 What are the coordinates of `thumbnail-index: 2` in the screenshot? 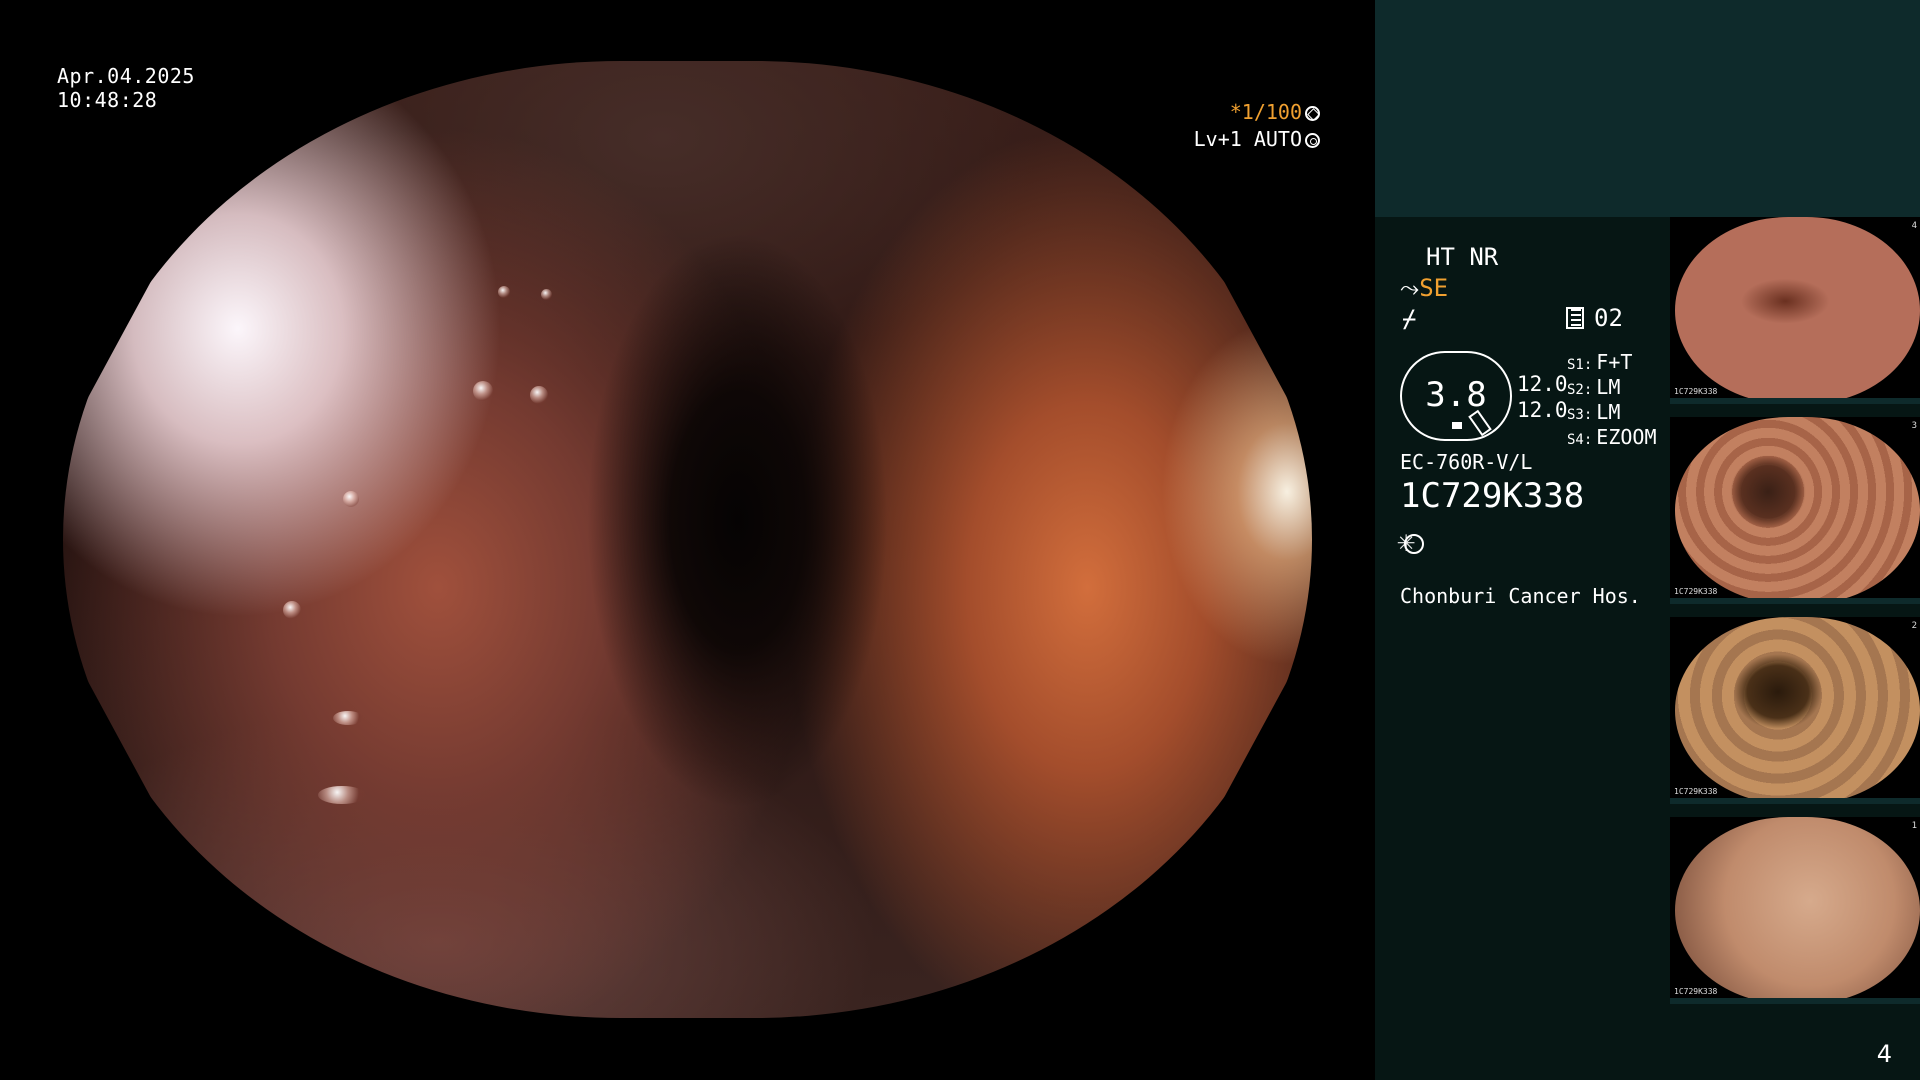 It's located at (1914, 626).